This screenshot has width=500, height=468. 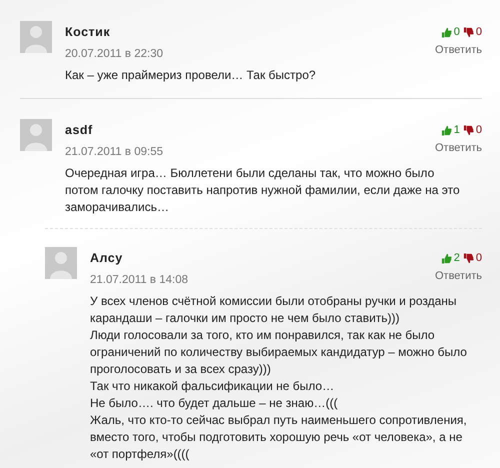 What do you see at coordinates (457, 32) in the screenshot?
I see `likes-count: 0` at bounding box center [457, 32].